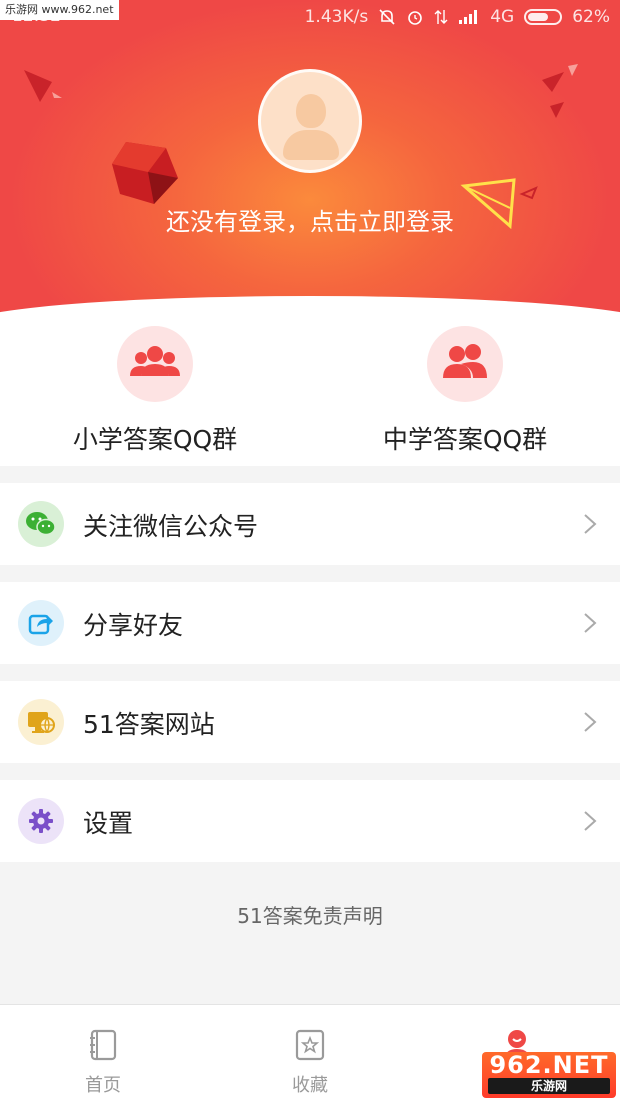 Image resolution: width=620 pixels, height=1102 pixels. Describe the element at coordinates (311, 145) in the screenshot. I see `avatar-body-icon` at that location.